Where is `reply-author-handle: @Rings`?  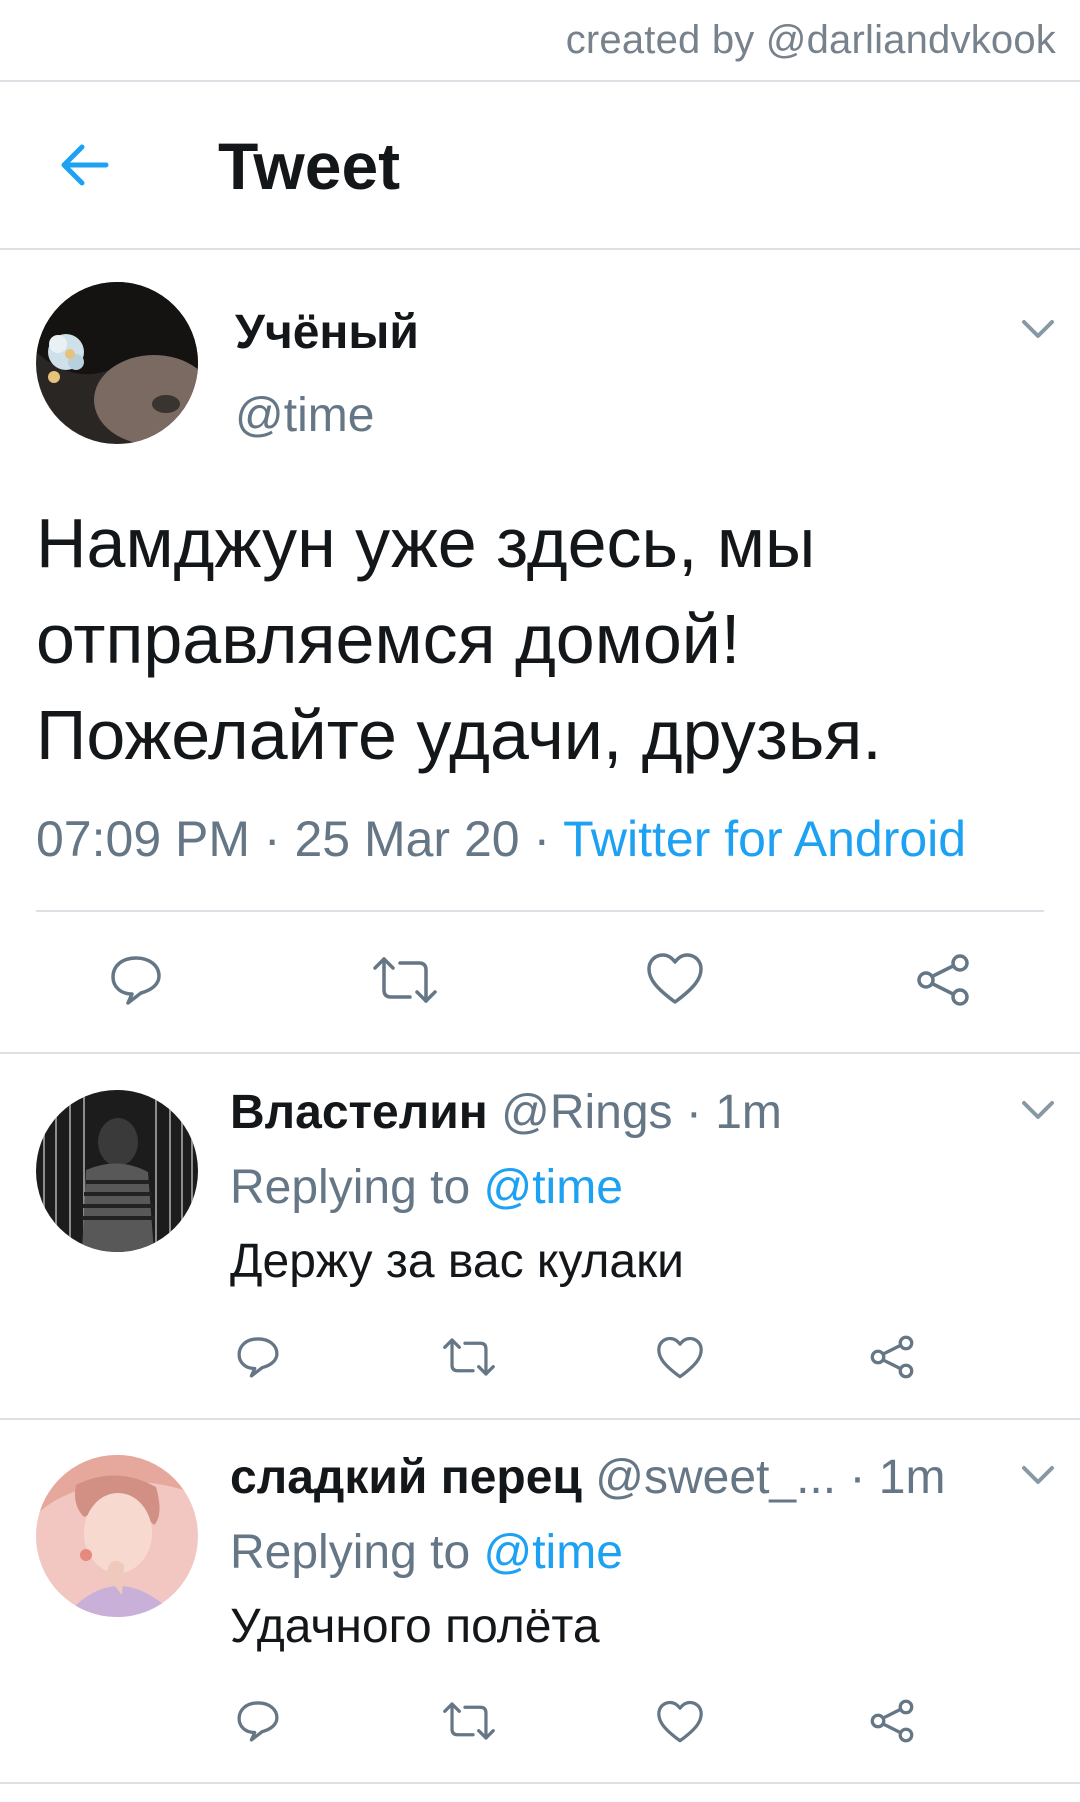 reply-author-handle: @Rings is located at coordinates (586, 1112).